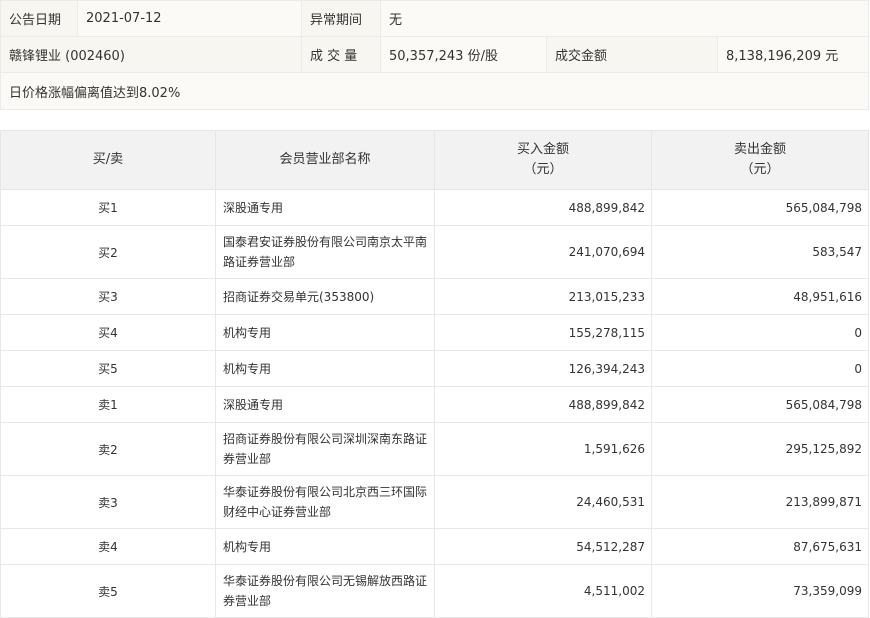 The width and height of the screenshot is (870, 618). What do you see at coordinates (108, 502) in the screenshot?
I see `row-side: 卖3` at bounding box center [108, 502].